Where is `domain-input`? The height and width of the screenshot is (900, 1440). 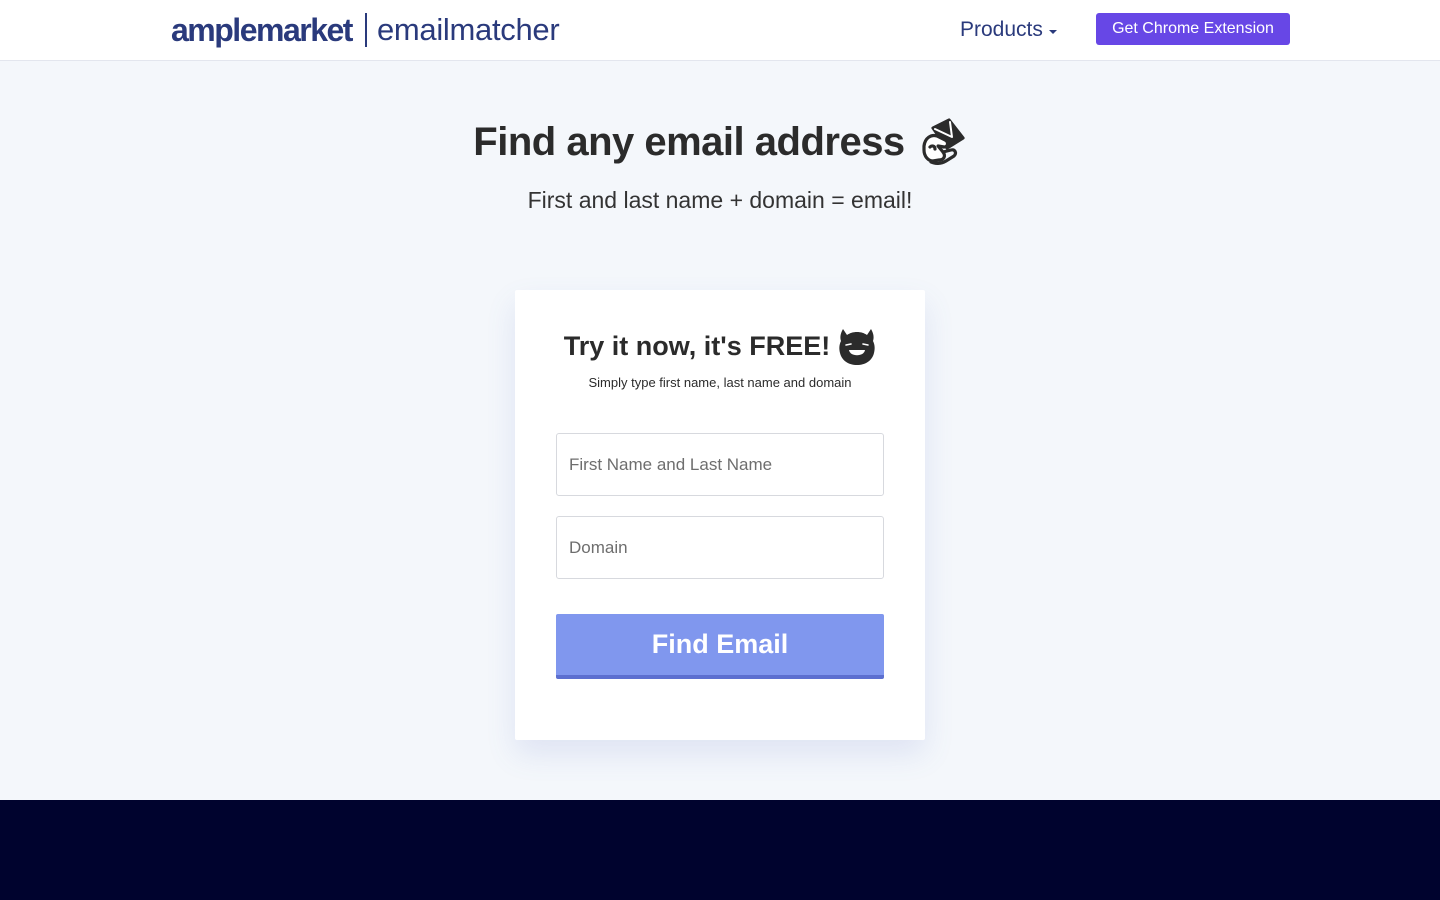
domain-input is located at coordinates (720, 547).